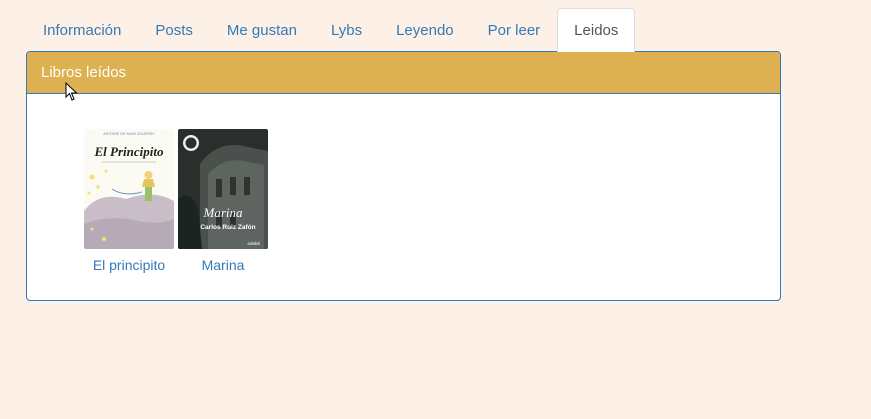 Image resolution: width=871 pixels, height=419 pixels. I want to click on cover-author-text: Carlos Ruiz Zafón, so click(227, 227).